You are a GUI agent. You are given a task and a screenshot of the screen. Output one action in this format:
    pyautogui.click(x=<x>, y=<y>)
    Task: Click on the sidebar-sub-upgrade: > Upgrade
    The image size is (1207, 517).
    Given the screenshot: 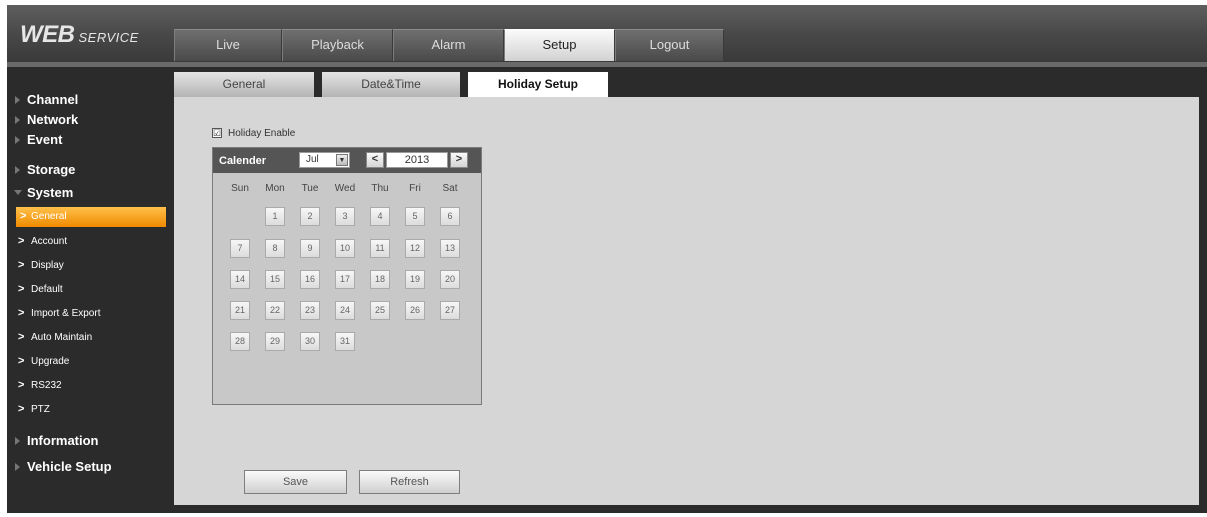 What is the action you would take?
    pyautogui.click(x=90, y=362)
    